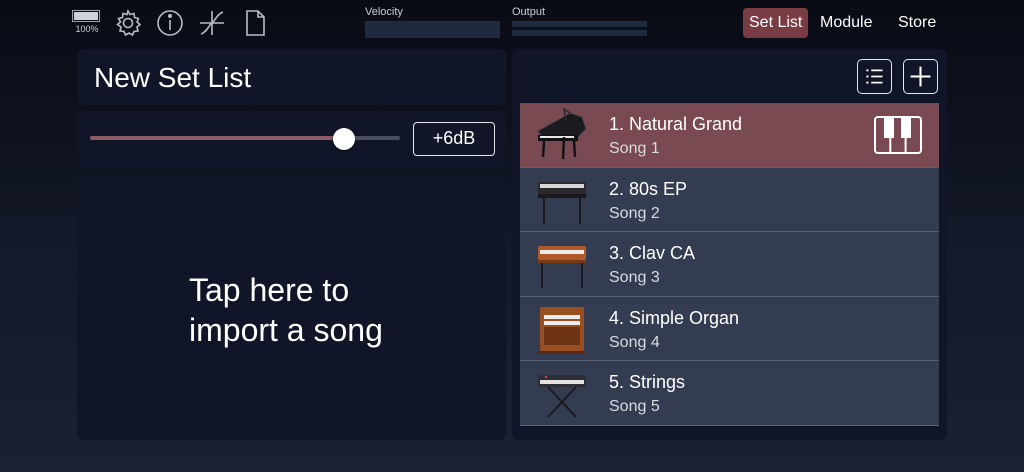  Describe the element at coordinates (269, 290) in the screenshot. I see `import-line-1: Tap here to` at that location.